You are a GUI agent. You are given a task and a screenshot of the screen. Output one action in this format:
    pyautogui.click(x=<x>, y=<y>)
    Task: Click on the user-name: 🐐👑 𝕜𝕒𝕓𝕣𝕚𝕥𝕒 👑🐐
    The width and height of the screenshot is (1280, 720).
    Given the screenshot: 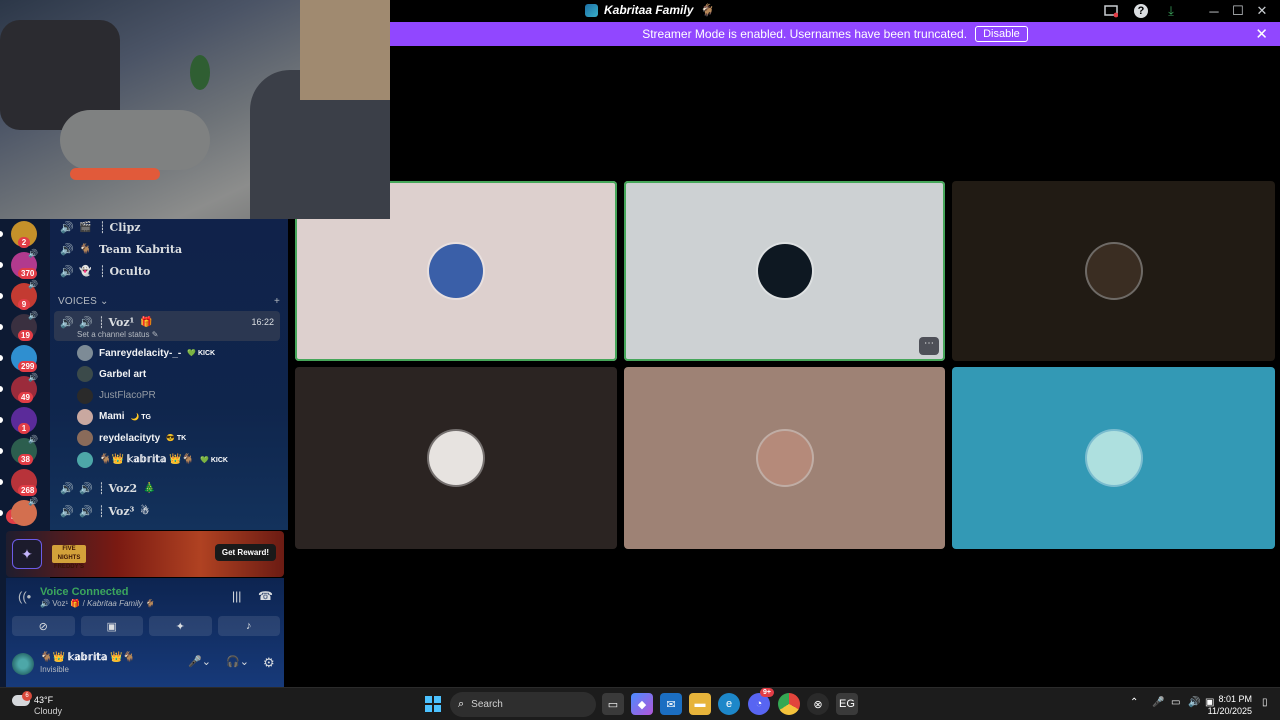 What is the action you would take?
    pyautogui.click(x=87, y=657)
    